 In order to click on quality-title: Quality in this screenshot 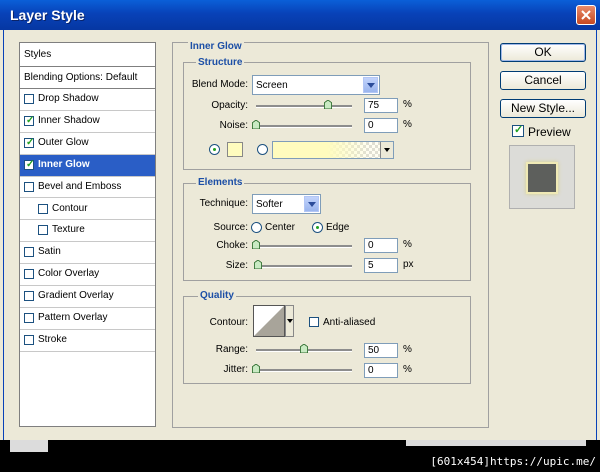, I will do `click(217, 295)`.